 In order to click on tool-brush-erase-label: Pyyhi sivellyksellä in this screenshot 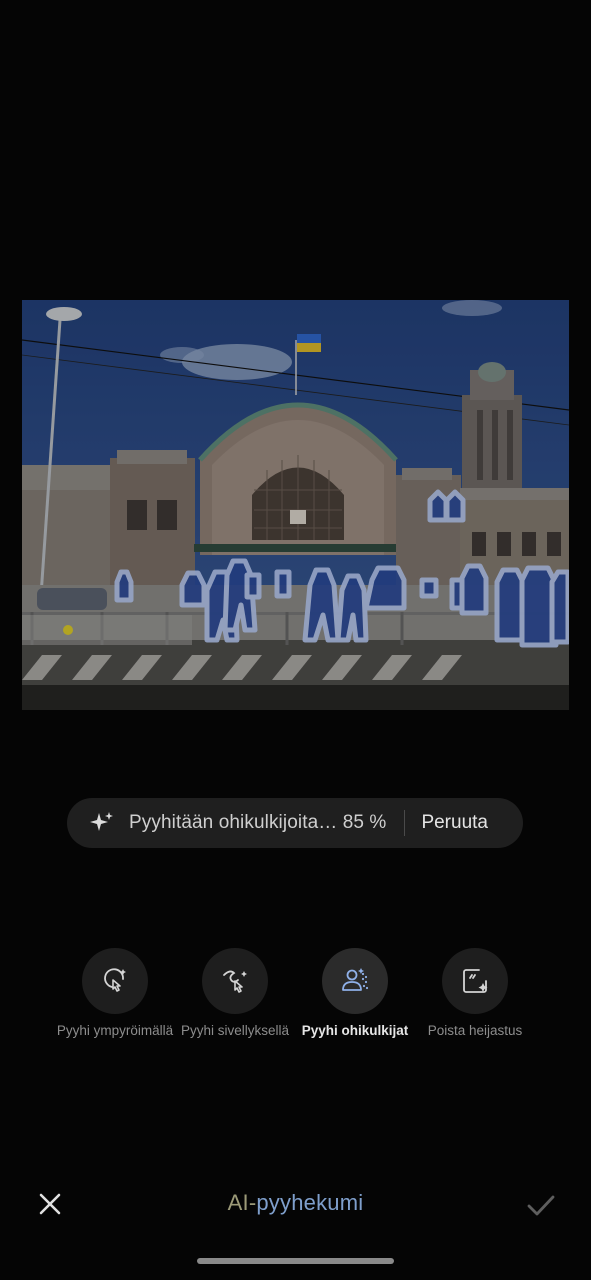, I will do `click(235, 1030)`.